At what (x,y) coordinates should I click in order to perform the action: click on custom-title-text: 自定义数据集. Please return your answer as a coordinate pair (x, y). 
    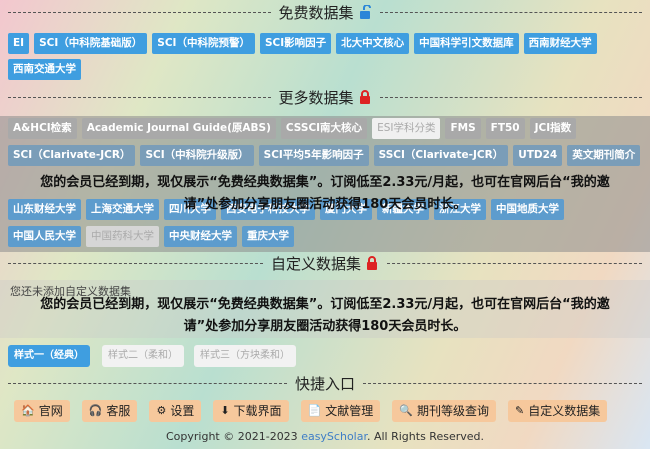
    Looking at the image, I should click on (316, 263).